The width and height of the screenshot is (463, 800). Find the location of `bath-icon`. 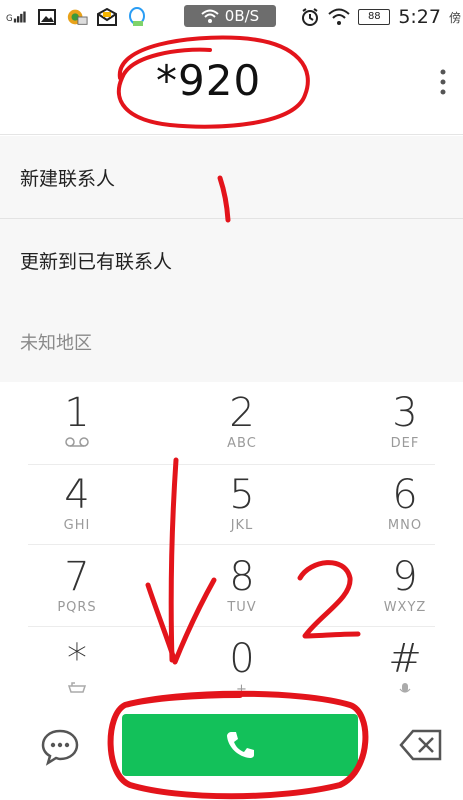

bath-icon is located at coordinates (77, 687).